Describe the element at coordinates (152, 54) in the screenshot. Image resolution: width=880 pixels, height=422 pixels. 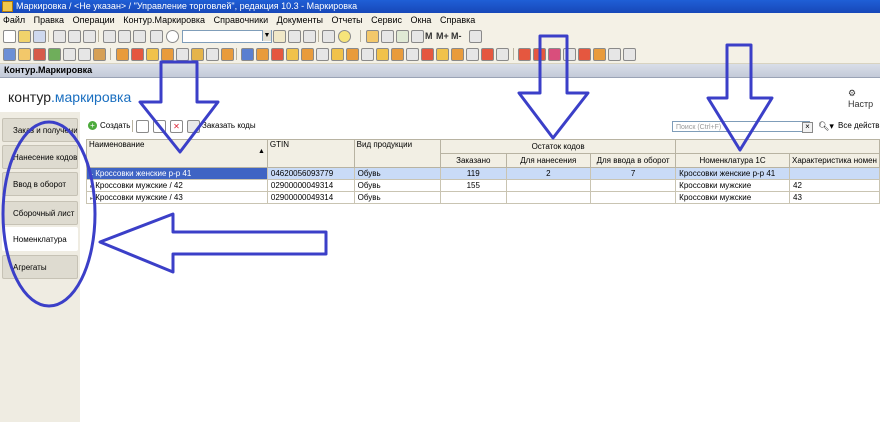
I see `doc-receipt-icon` at that location.